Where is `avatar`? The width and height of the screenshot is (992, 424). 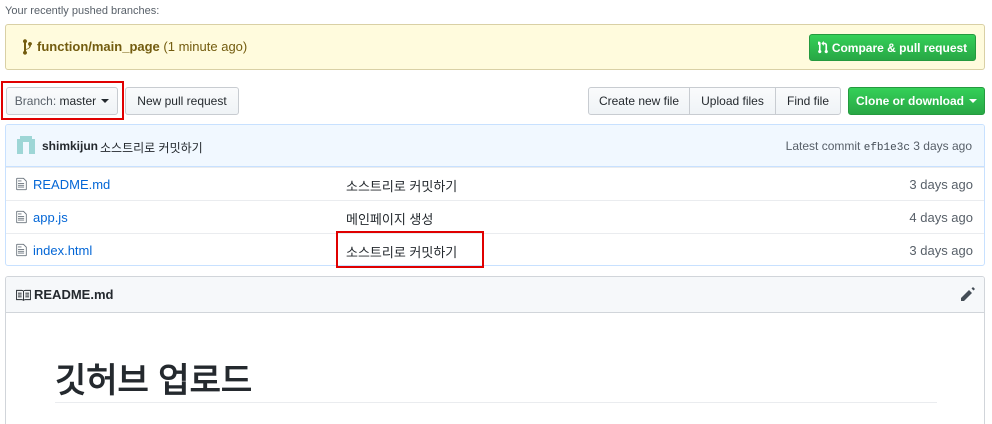
avatar is located at coordinates (26, 145).